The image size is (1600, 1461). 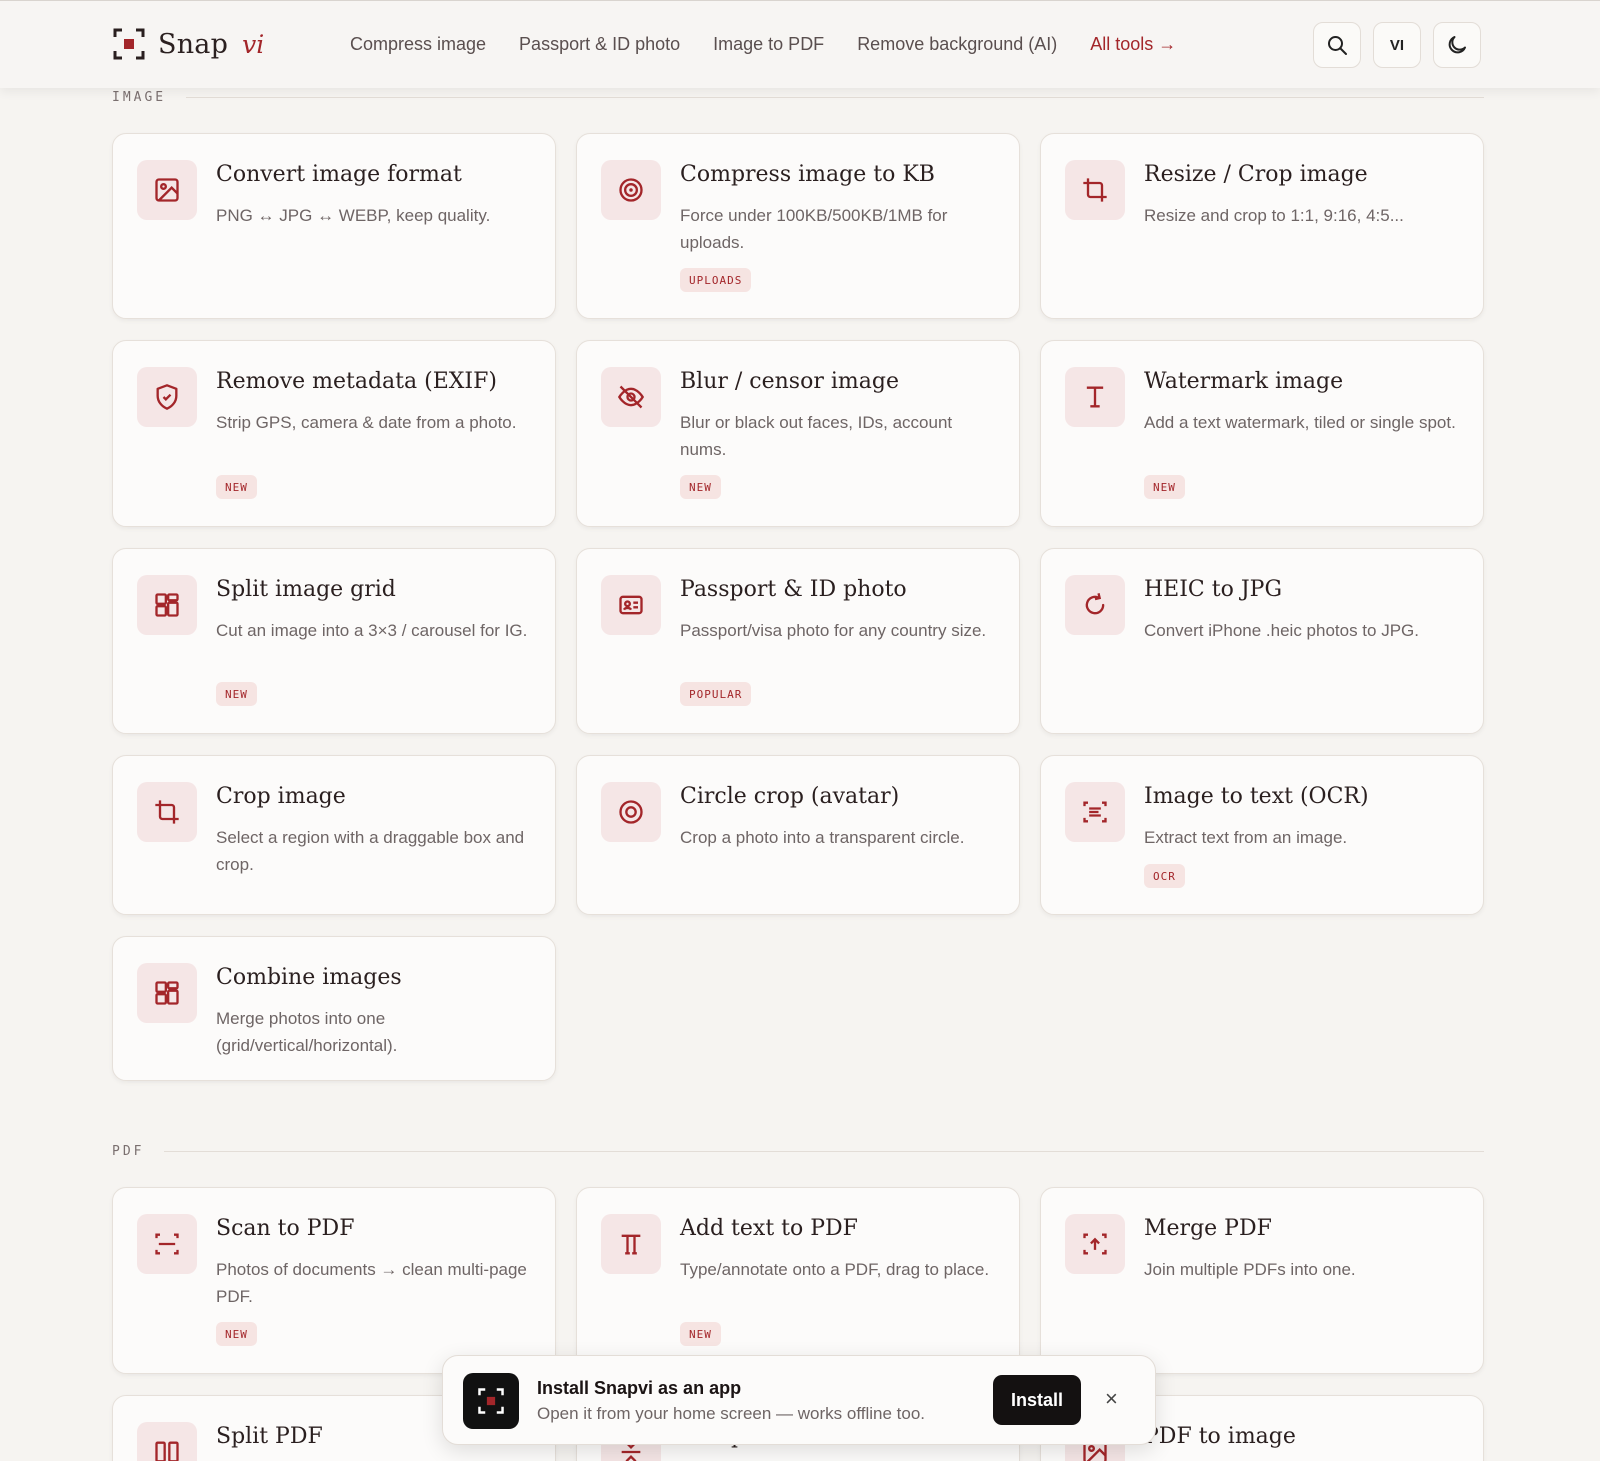 What do you see at coordinates (1095, 812) in the screenshot?
I see `scan-text-icon` at bounding box center [1095, 812].